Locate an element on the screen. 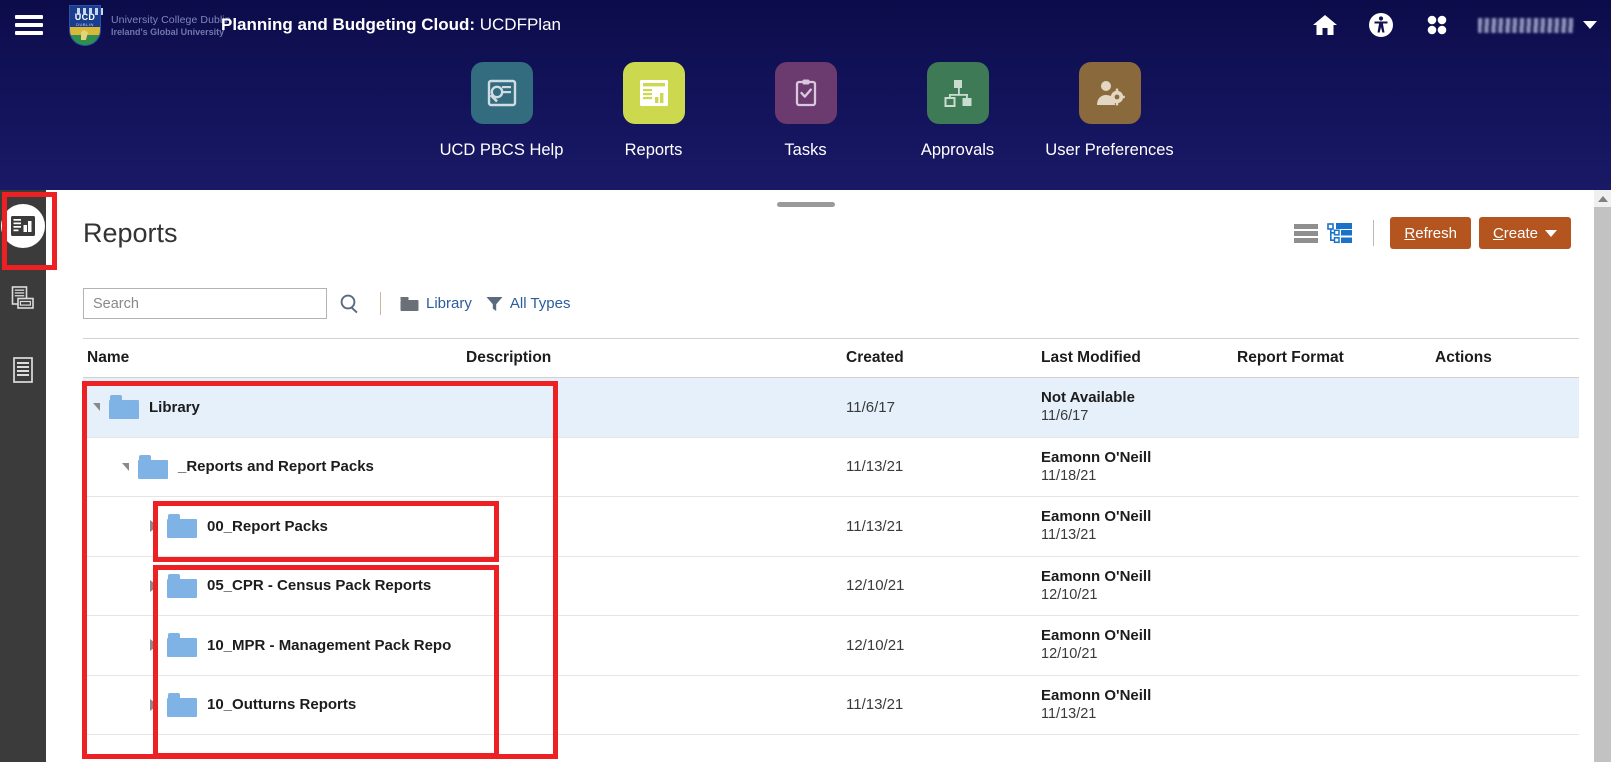  tree-view-toggle is located at coordinates (1340, 233).